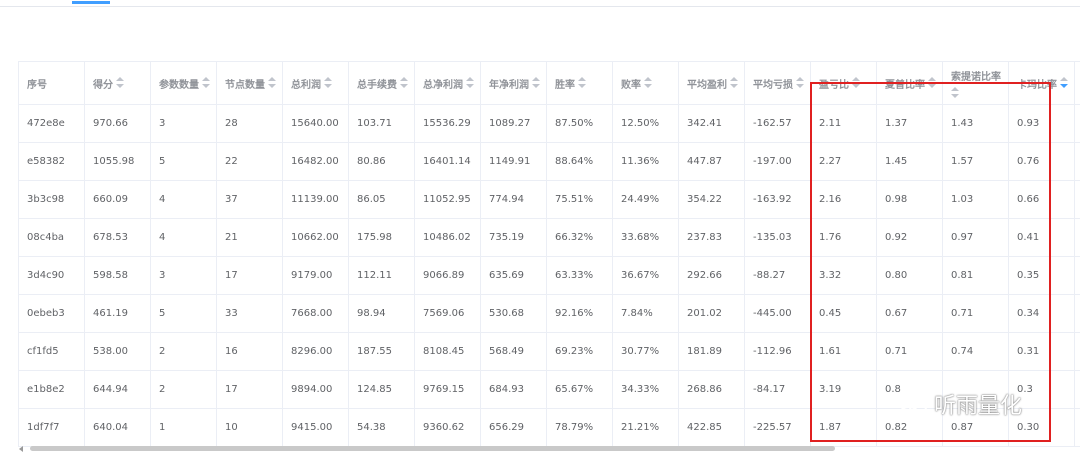 Image resolution: width=1080 pixels, height=452 pixels. I want to click on column-header: 盈亏比, so click(844, 83).